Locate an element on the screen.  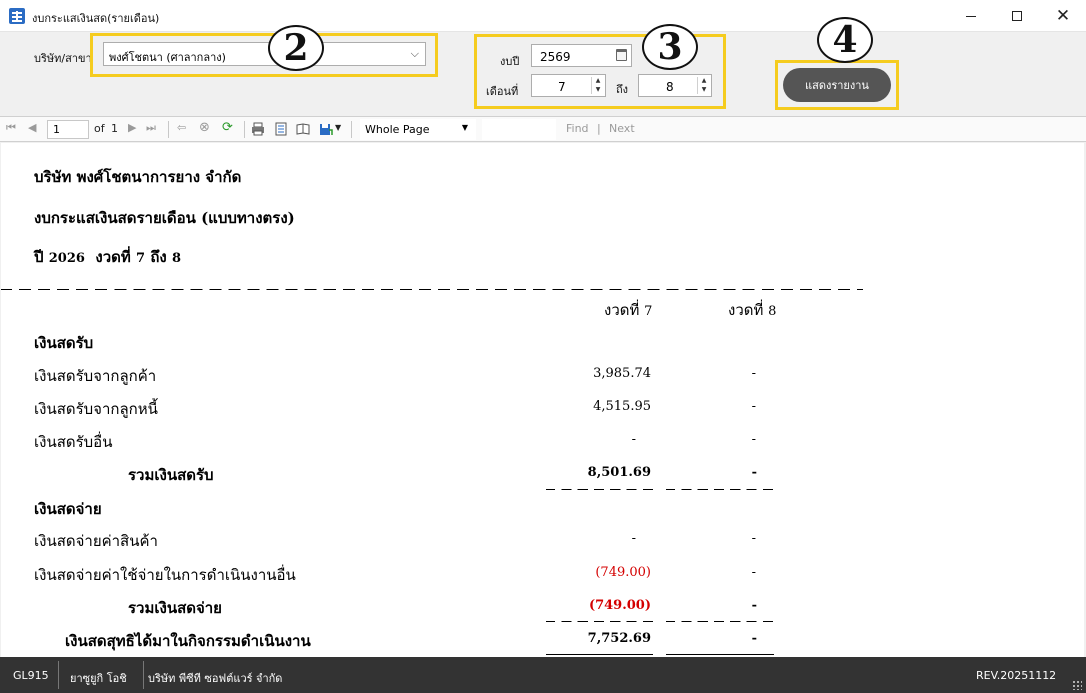
print-icon is located at coordinates (258, 129).